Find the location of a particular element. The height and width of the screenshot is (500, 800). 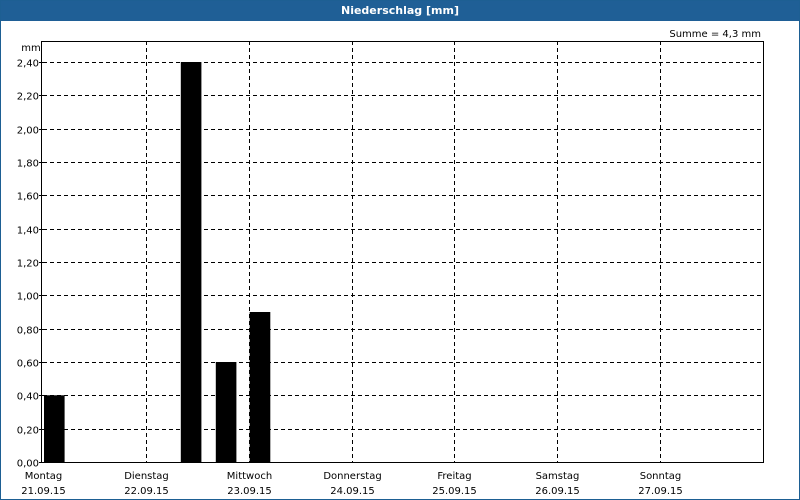

x-tick-date: 23.09.15 is located at coordinates (249, 491).